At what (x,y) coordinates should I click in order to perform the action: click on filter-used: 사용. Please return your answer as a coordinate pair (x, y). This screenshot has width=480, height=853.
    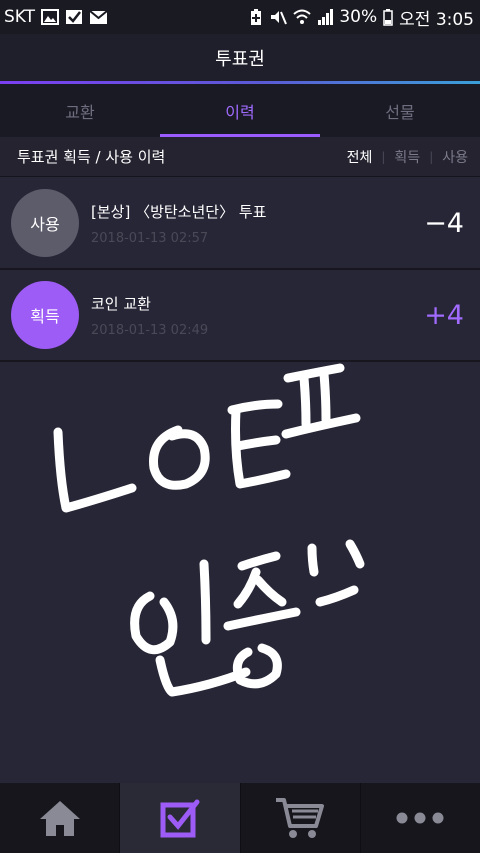
    Looking at the image, I should click on (455, 157).